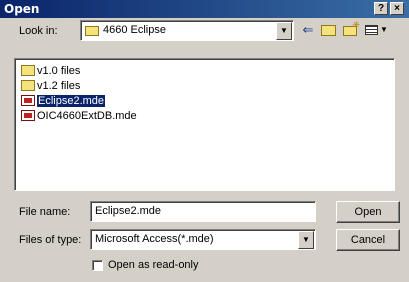 This screenshot has width=409, height=282. Describe the element at coordinates (368, 212) in the screenshot. I see `open-button: Open` at that location.